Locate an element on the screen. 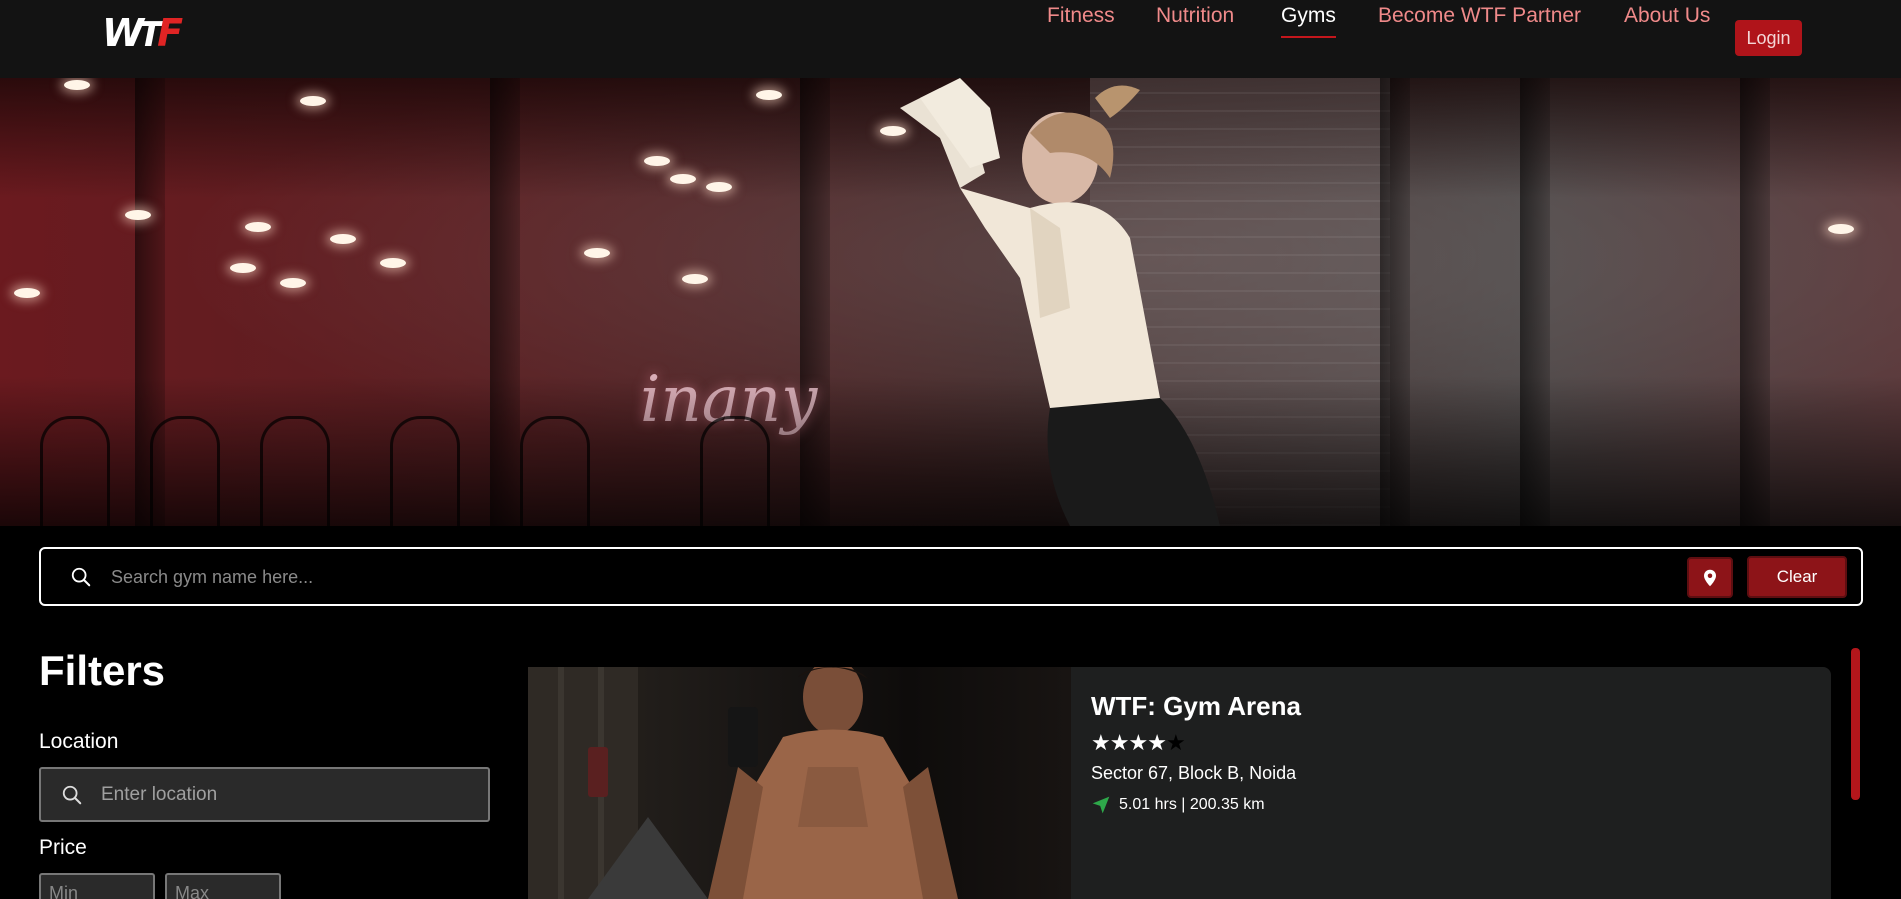 Image resolution: width=1901 pixels, height=899 pixels. nav-link-gyms: Gyms is located at coordinates (1308, 19).